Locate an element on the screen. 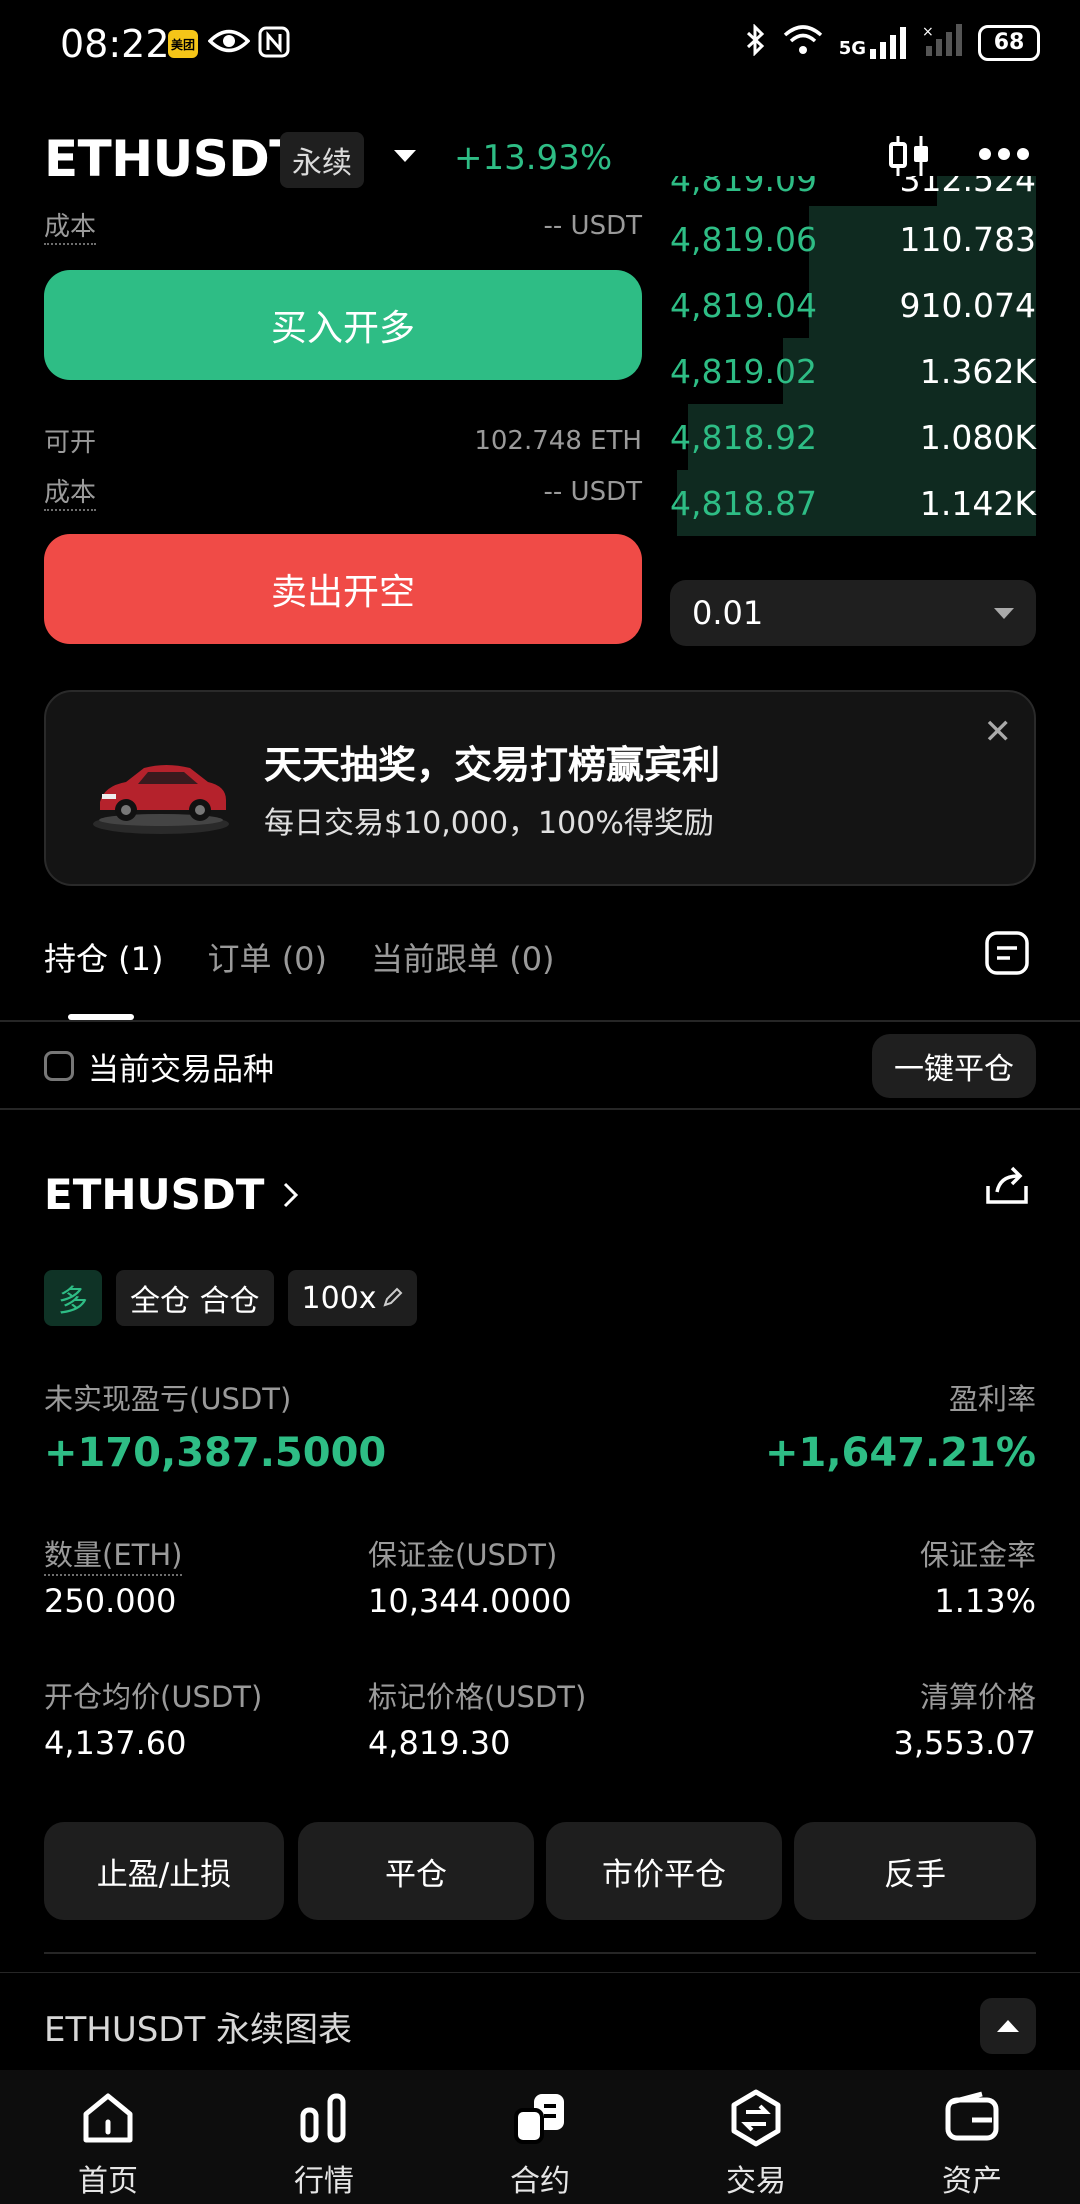 The height and width of the screenshot is (2204, 1080). nav-futures: 合约 is located at coordinates (540, 2137).